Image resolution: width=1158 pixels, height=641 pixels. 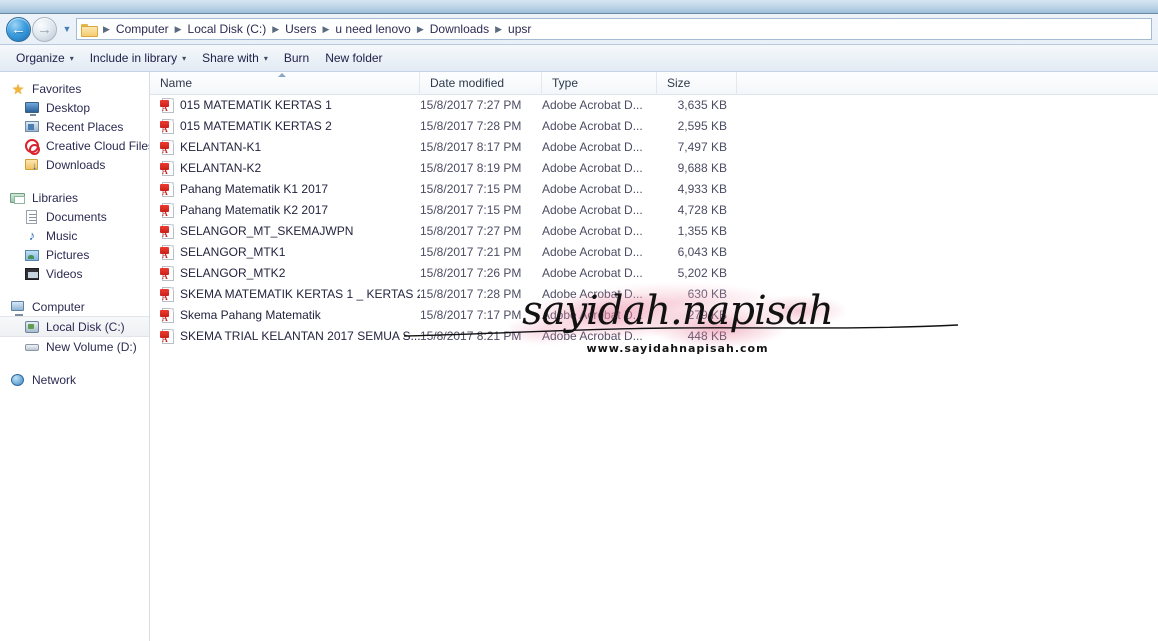 I want to click on toolbar-share-with: Share with ▾, so click(x=235, y=58).